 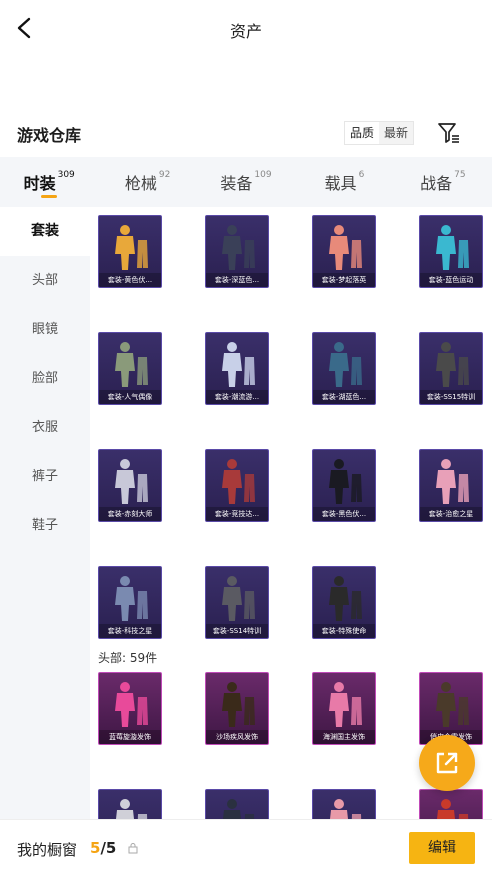 I want to click on share-icon, so click(x=447, y=763).